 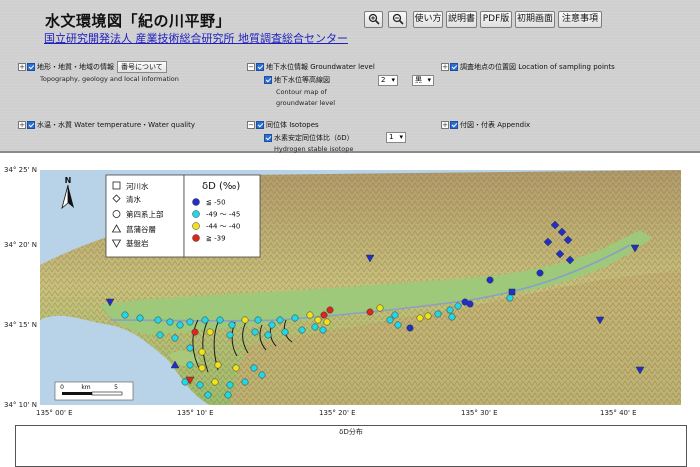 What do you see at coordinates (454, 125) in the screenshot?
I see `checkbox-appendix` at bounding box center [454, 125].